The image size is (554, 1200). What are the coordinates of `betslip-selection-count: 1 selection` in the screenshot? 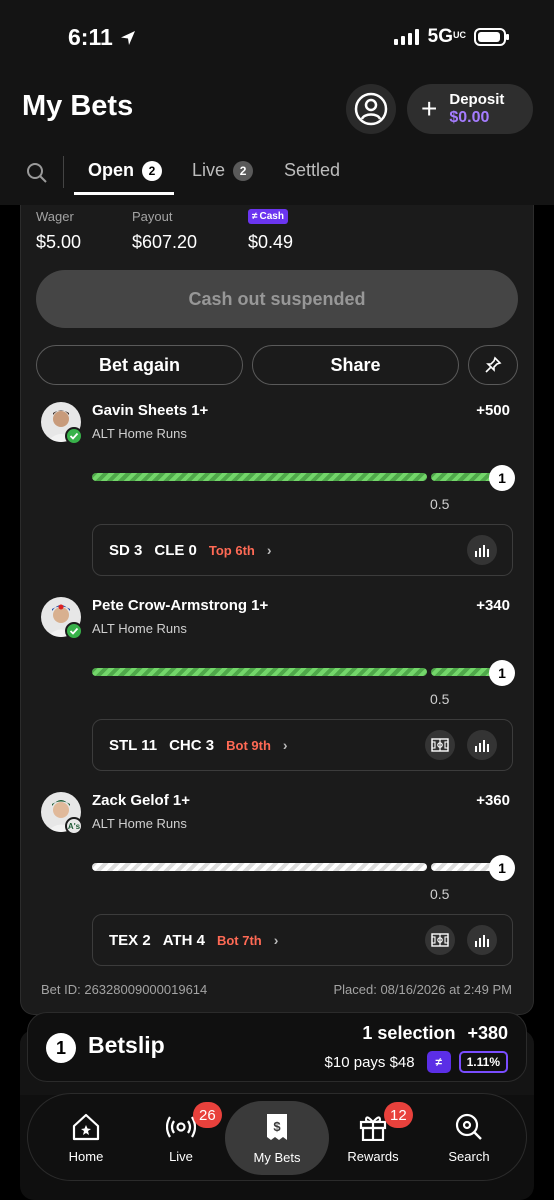 It's located at (409, 1033).